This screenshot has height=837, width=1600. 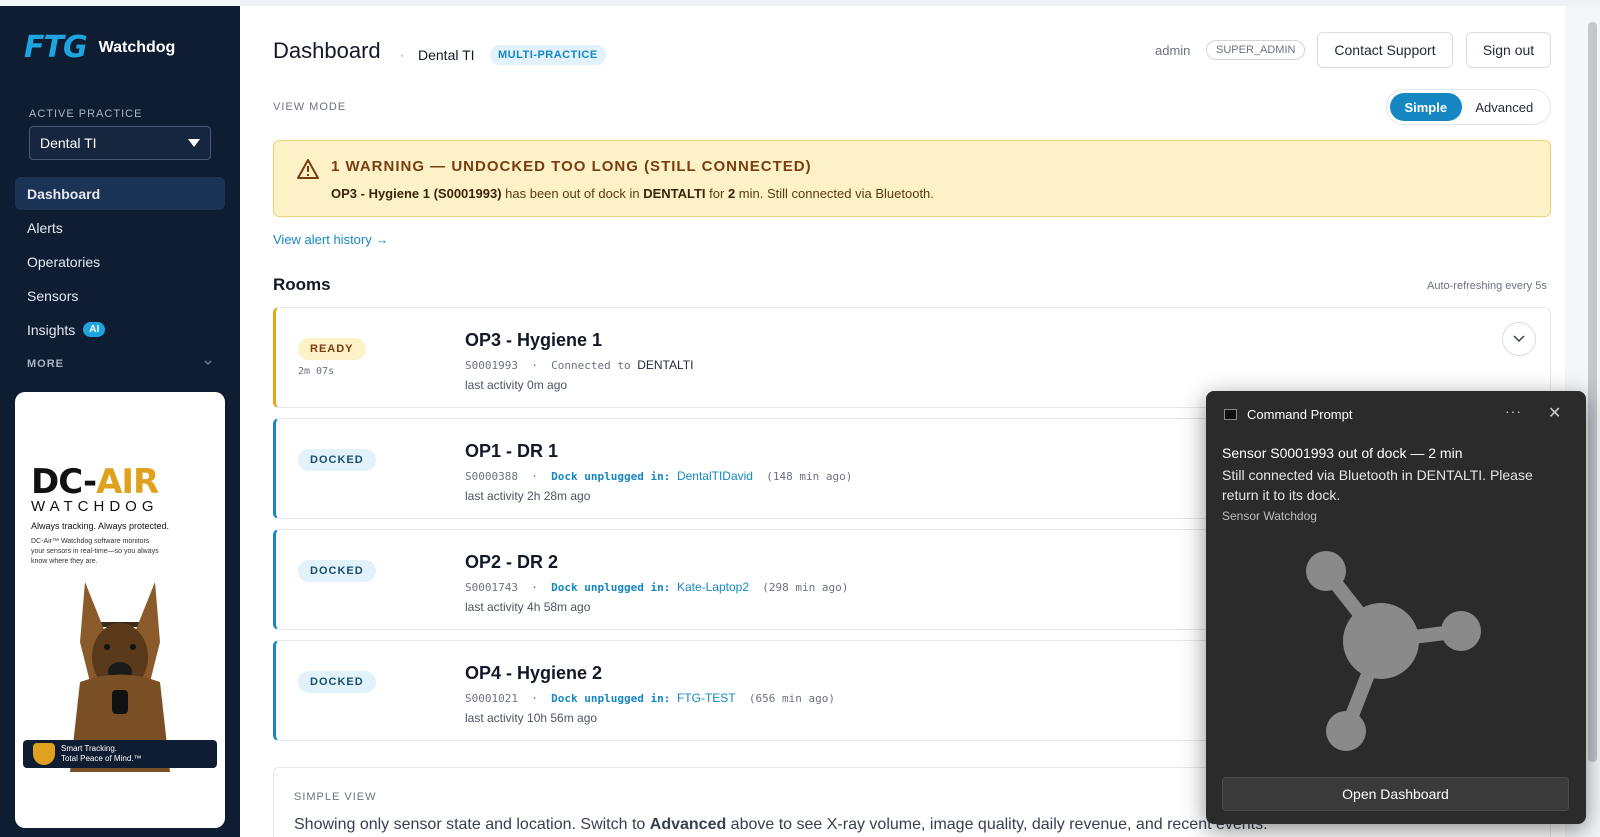 I want to click on contact-support-button: Contact Support, so click(x=1385, y=50).